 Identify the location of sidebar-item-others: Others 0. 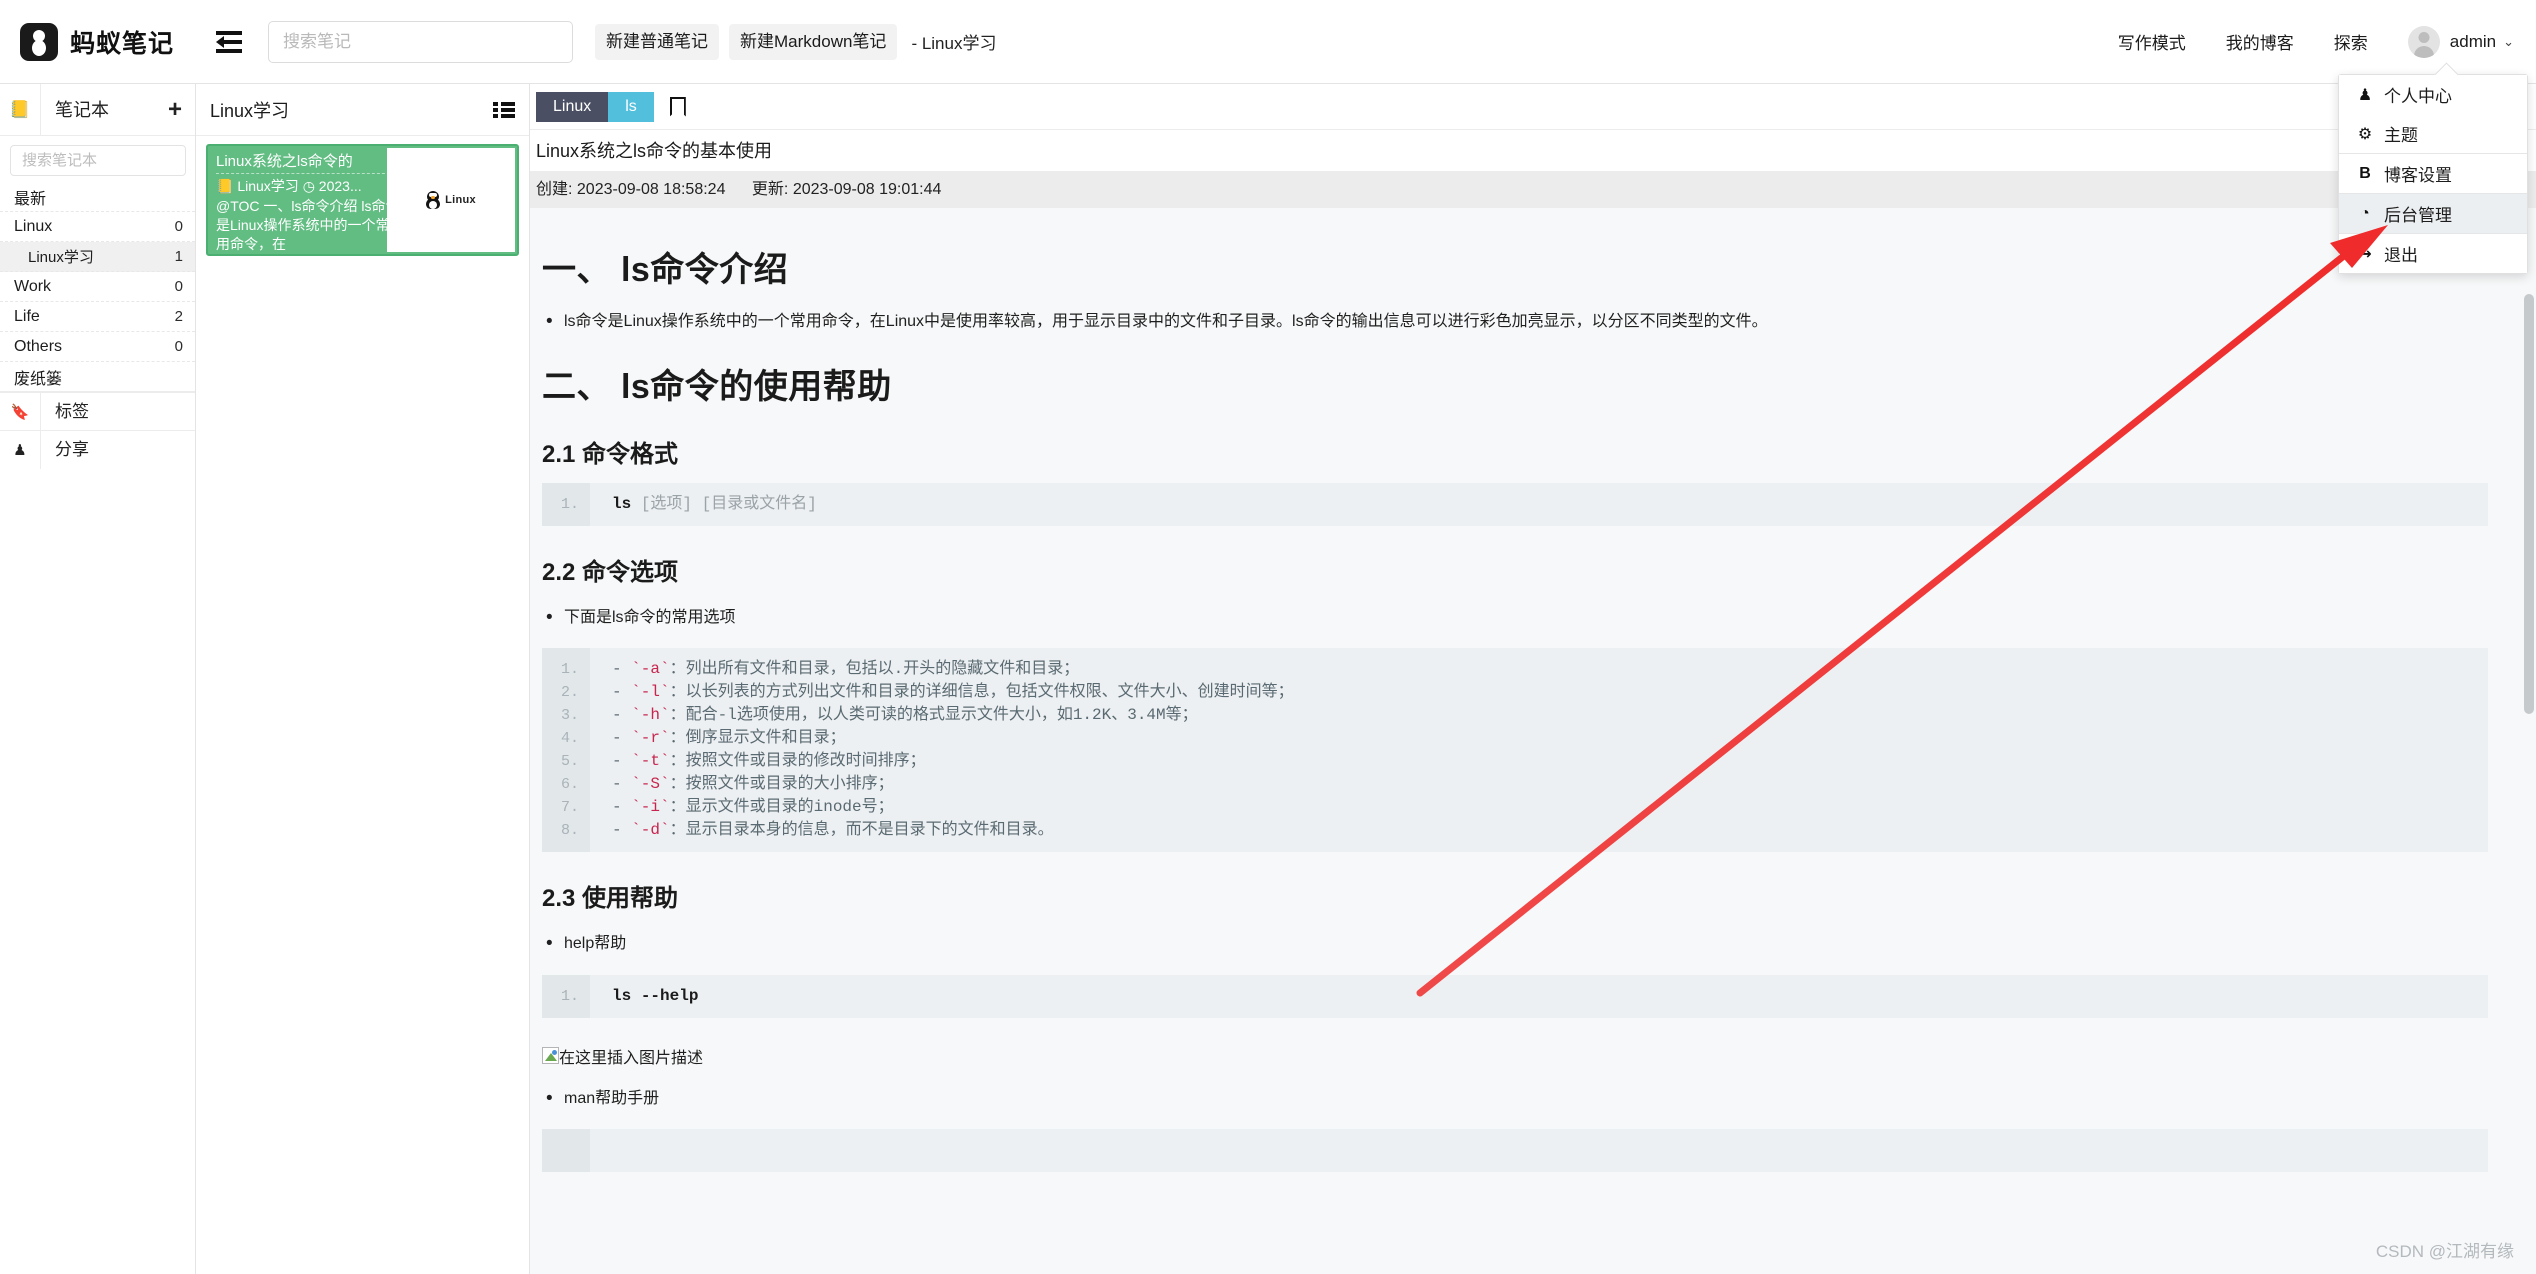
(97, 347).